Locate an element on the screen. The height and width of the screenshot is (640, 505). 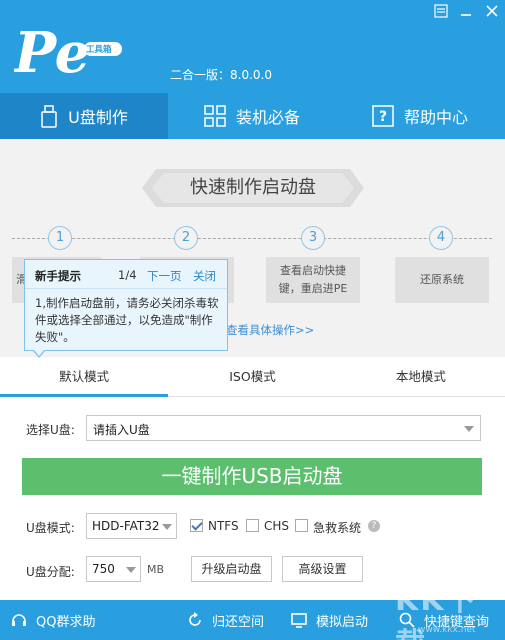
step-number-4: 4 is located at coordinates (441, 238).